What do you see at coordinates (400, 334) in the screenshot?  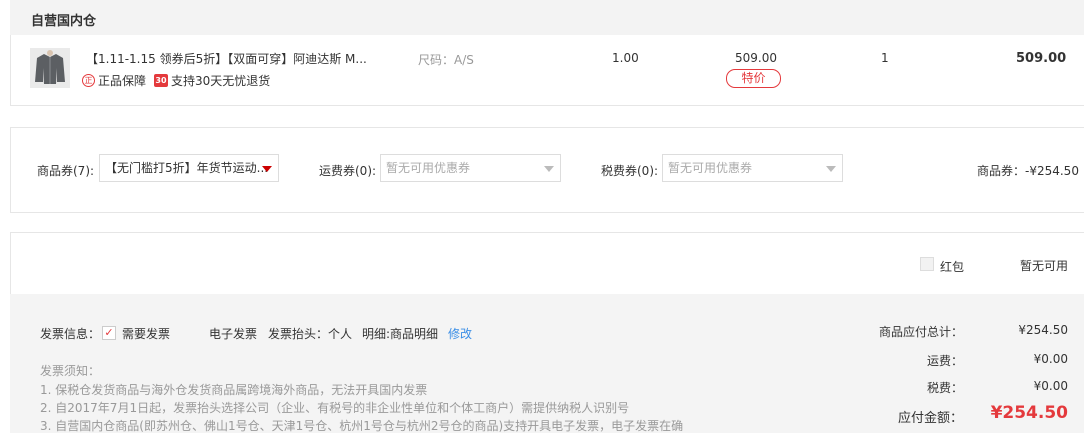 I see `invoice-detail: 明细:商品明细` at bounding box center [400, 334].